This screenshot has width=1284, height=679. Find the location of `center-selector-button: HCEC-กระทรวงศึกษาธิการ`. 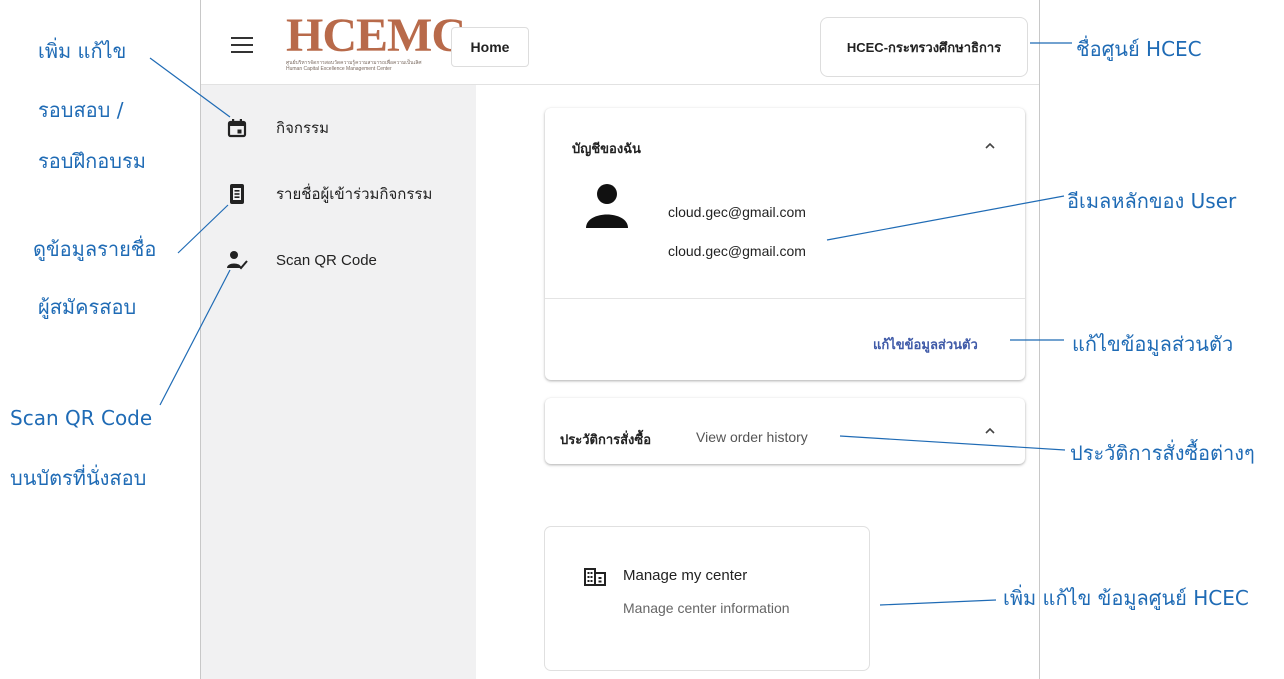

center-selector-button: HCEC-กระทรวงศึกษาธิการ is located at coordinates (924, 47).